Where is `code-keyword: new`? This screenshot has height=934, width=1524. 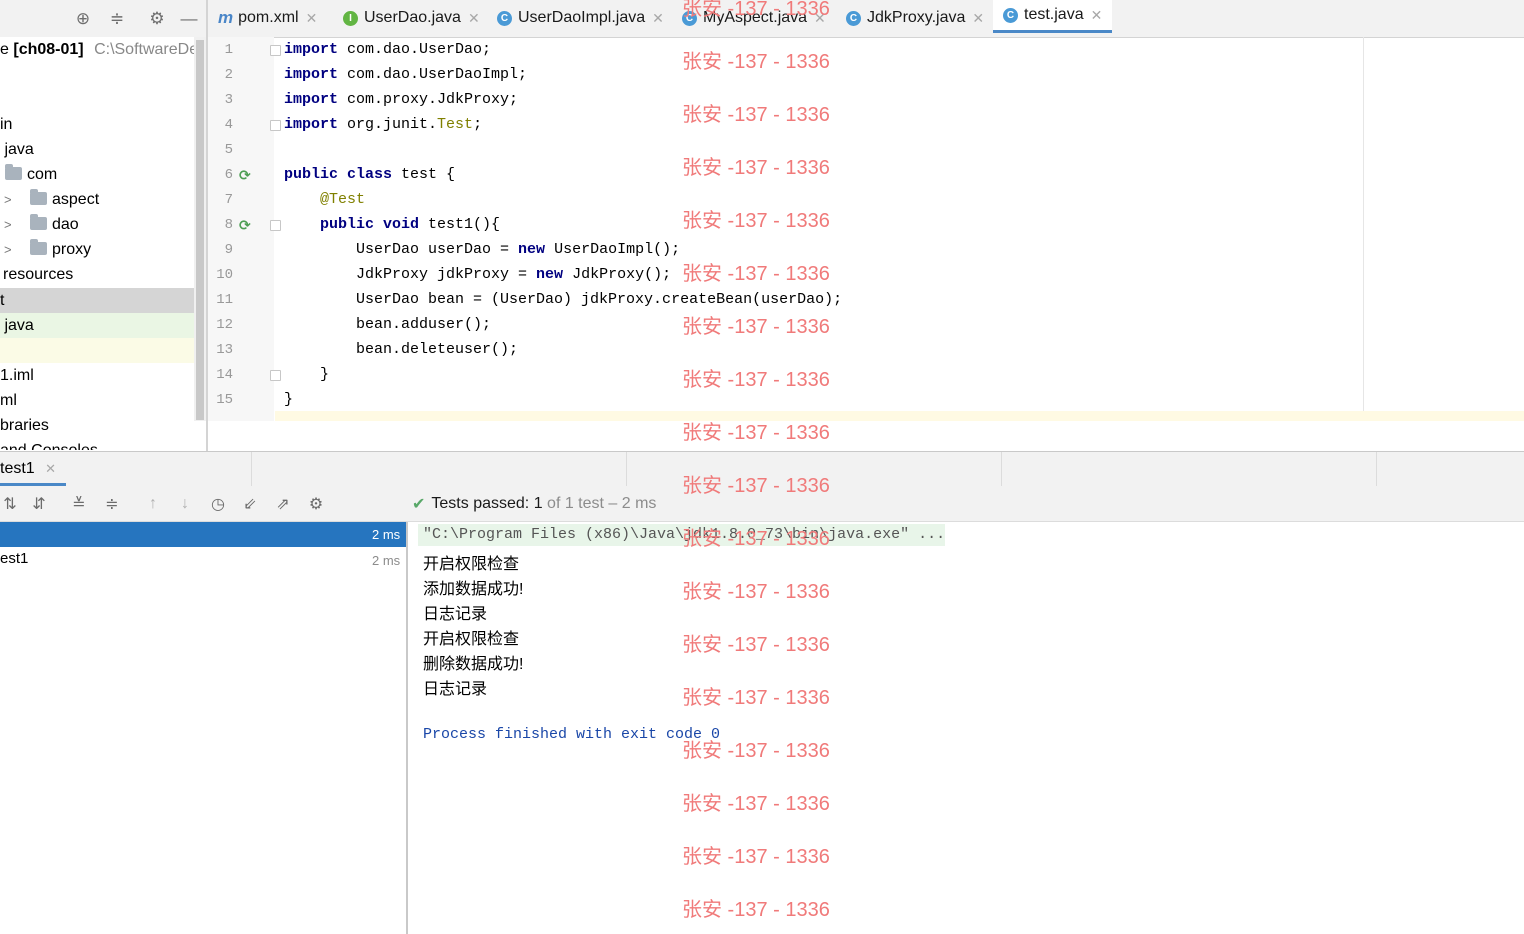 code-keyword: new is located at coordinates (550, 274).